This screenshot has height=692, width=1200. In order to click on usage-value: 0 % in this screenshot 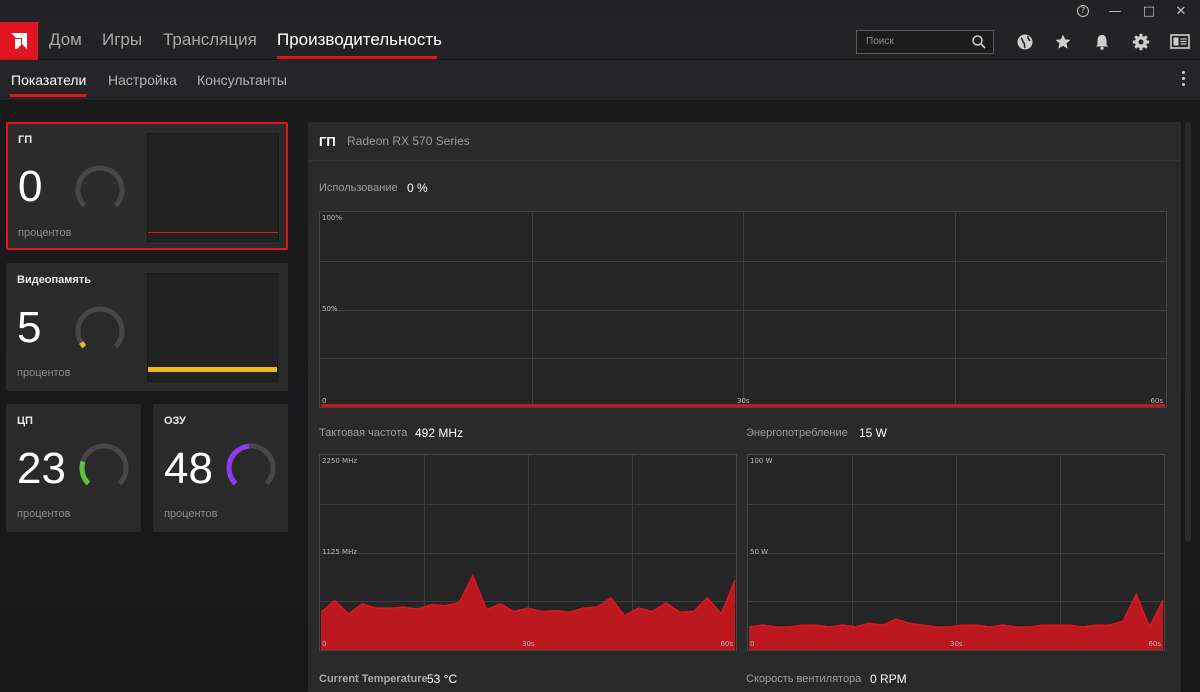, I will do `click(417, 188)`.